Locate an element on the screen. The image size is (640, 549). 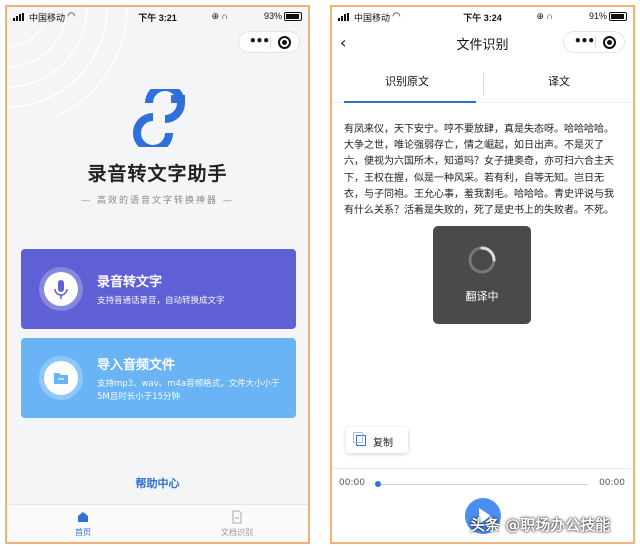
tab-original-text: 识别原文 is located at coordinates (407, 81).